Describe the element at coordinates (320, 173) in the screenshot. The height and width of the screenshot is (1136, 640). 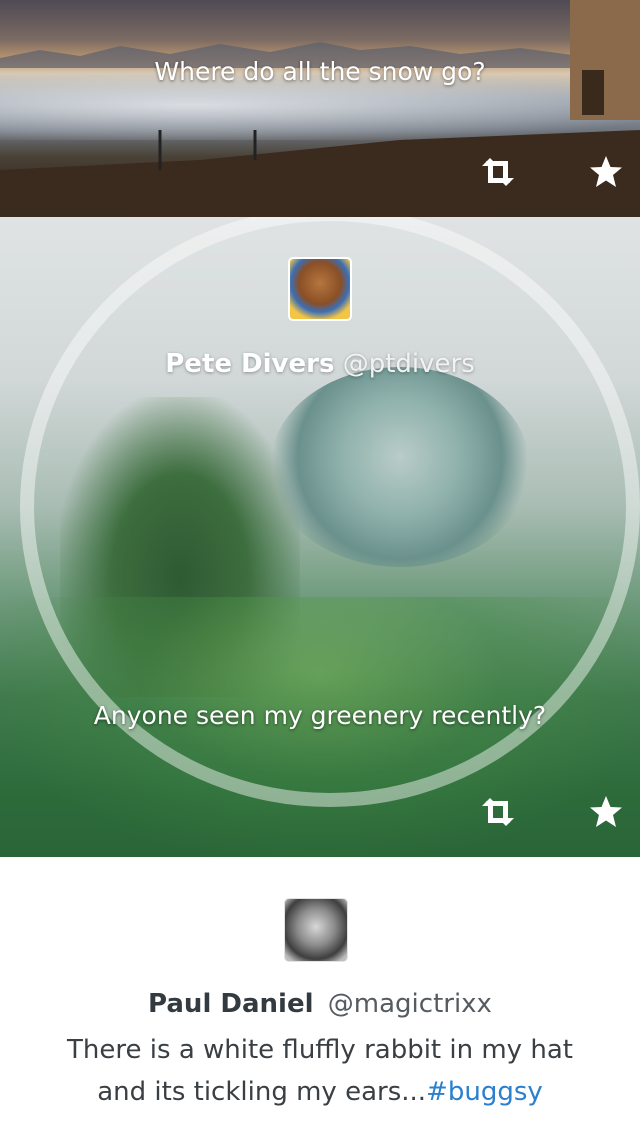
I see `ski-lift-hill` at that location.